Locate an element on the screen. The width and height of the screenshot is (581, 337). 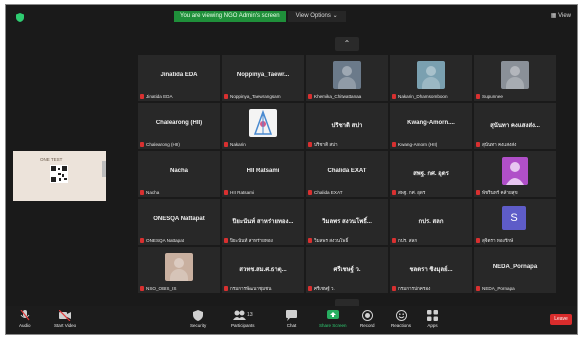
security-button: Security is located at coordinates (198, 319).